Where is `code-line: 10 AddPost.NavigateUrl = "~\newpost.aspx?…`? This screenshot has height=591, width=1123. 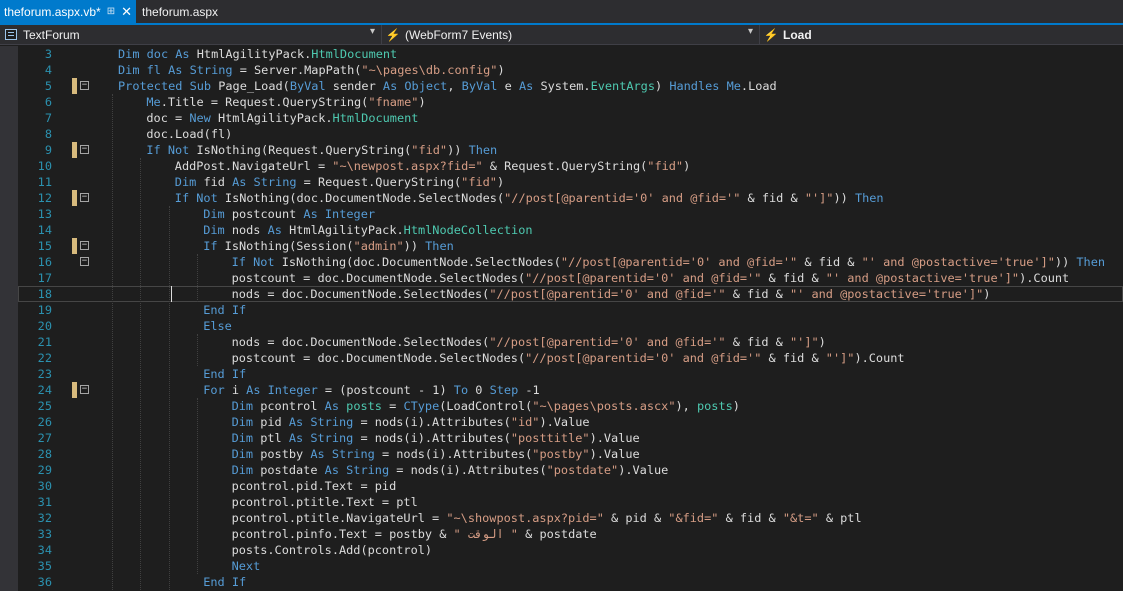 code-line: 10 AddPost.NavigateUrl = "~\newpost.aspx?… is located at coordinates (570, 166).